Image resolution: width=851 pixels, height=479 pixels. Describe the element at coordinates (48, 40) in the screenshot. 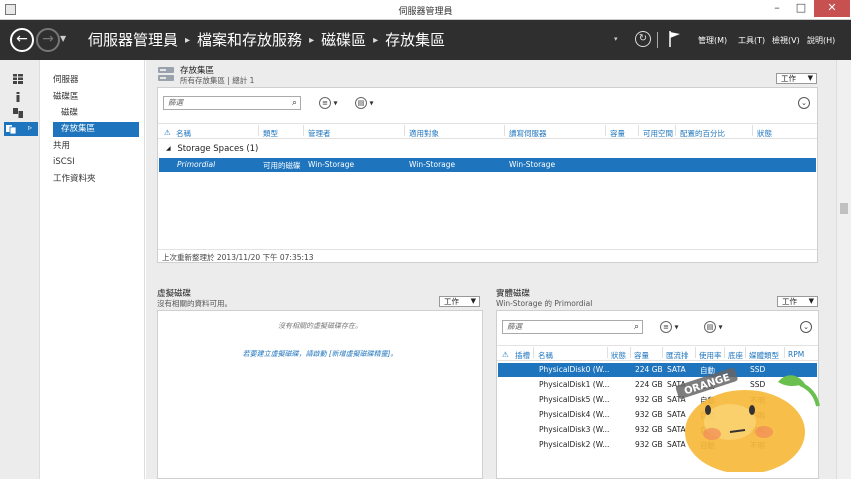

I see `forward-button: →` at that location.